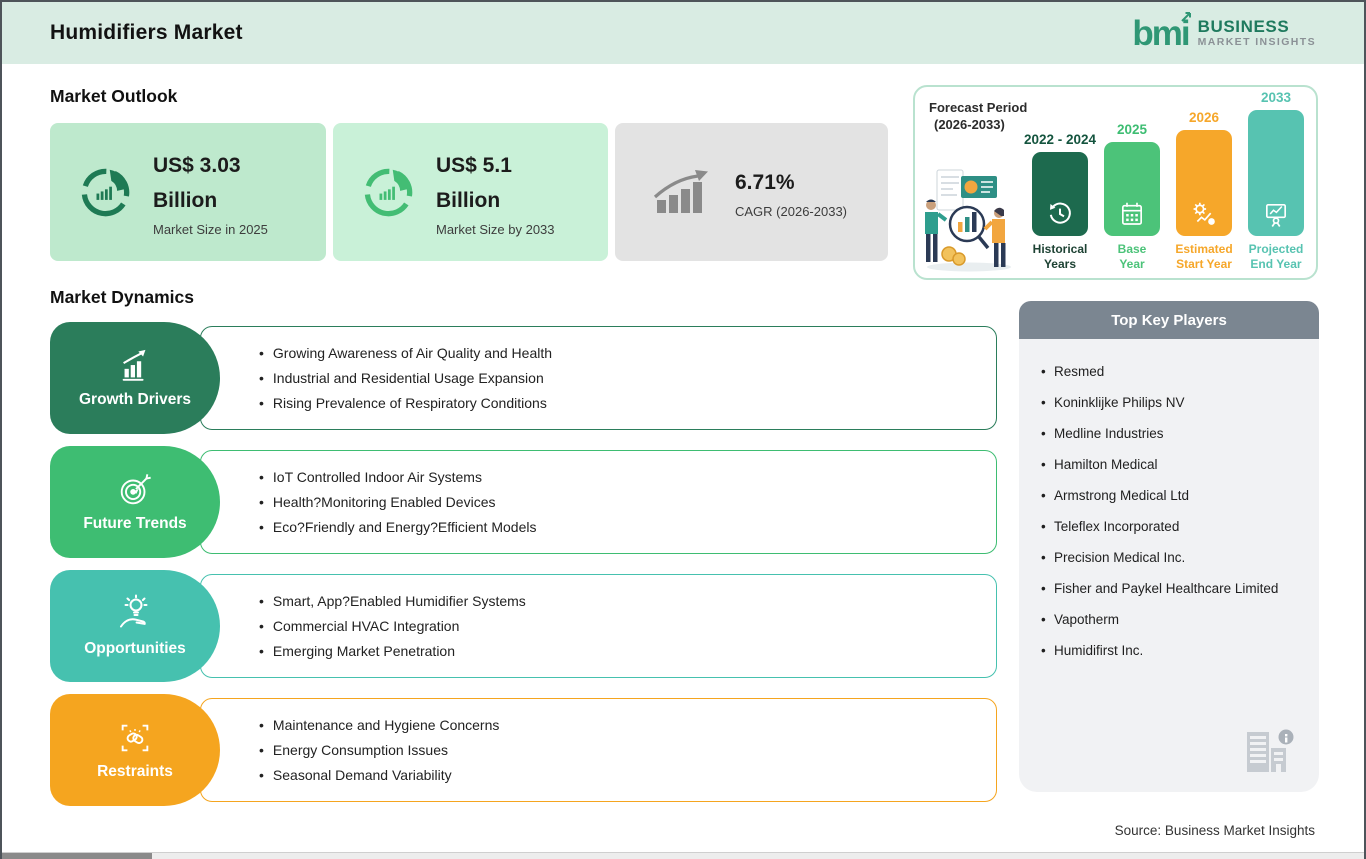 The height and width of the screenshot is (859, 1366). I want to click on timeline-col-projected-end: 2033 Projected End Year, so click(1276, 181).